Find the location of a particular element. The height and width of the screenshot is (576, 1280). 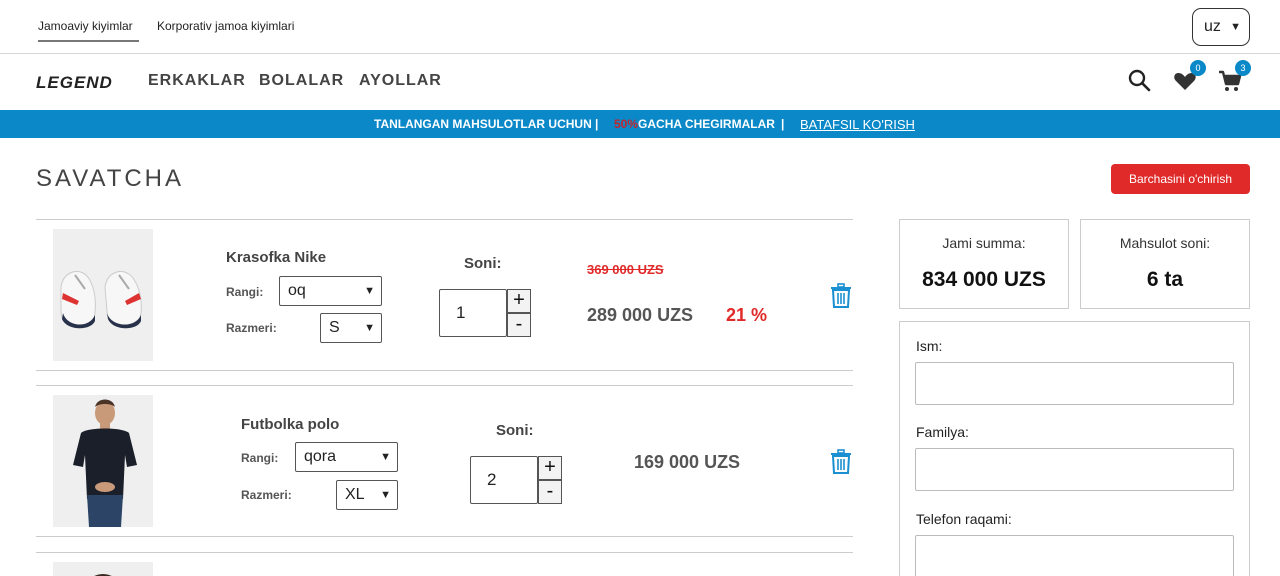

cart-item is located at coordinates (444, 564).